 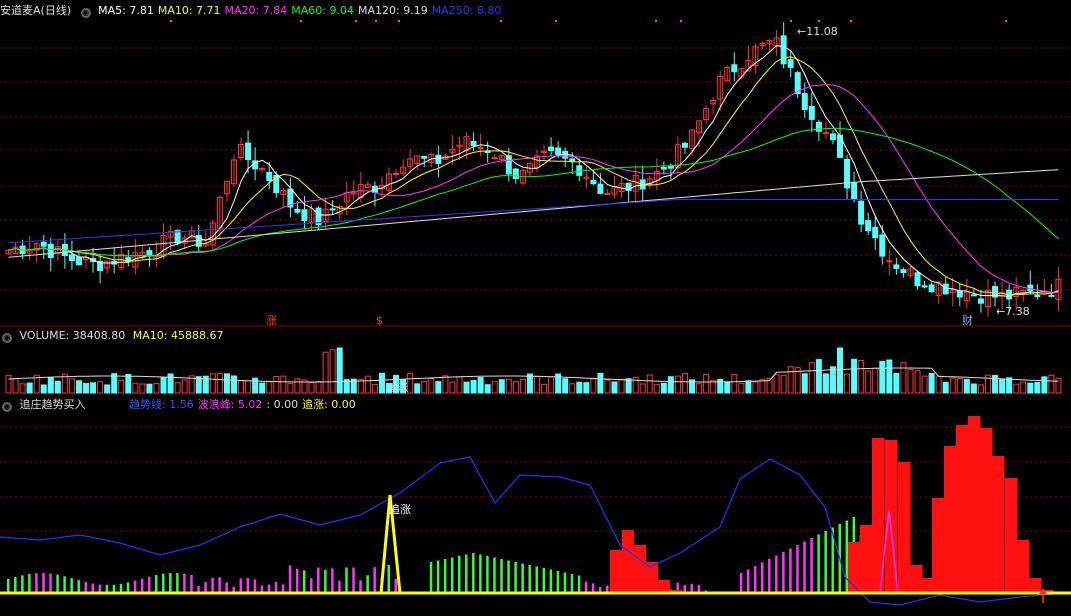 What do you see at coordinates (967, 320) in the screenshot?
I see `event-marker: 财` at bounding box center [967, 320].